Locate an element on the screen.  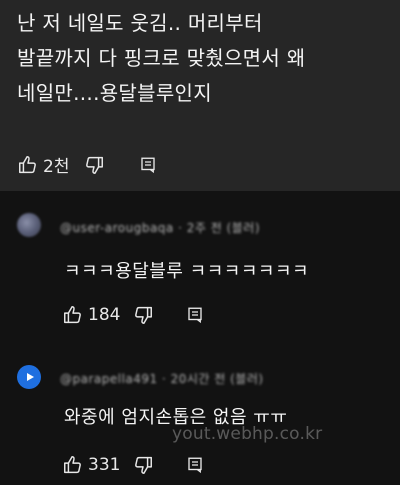
reply-author-handle: @parapella491 · 20시간 전 (블러) is located at coordinates (162, 378).